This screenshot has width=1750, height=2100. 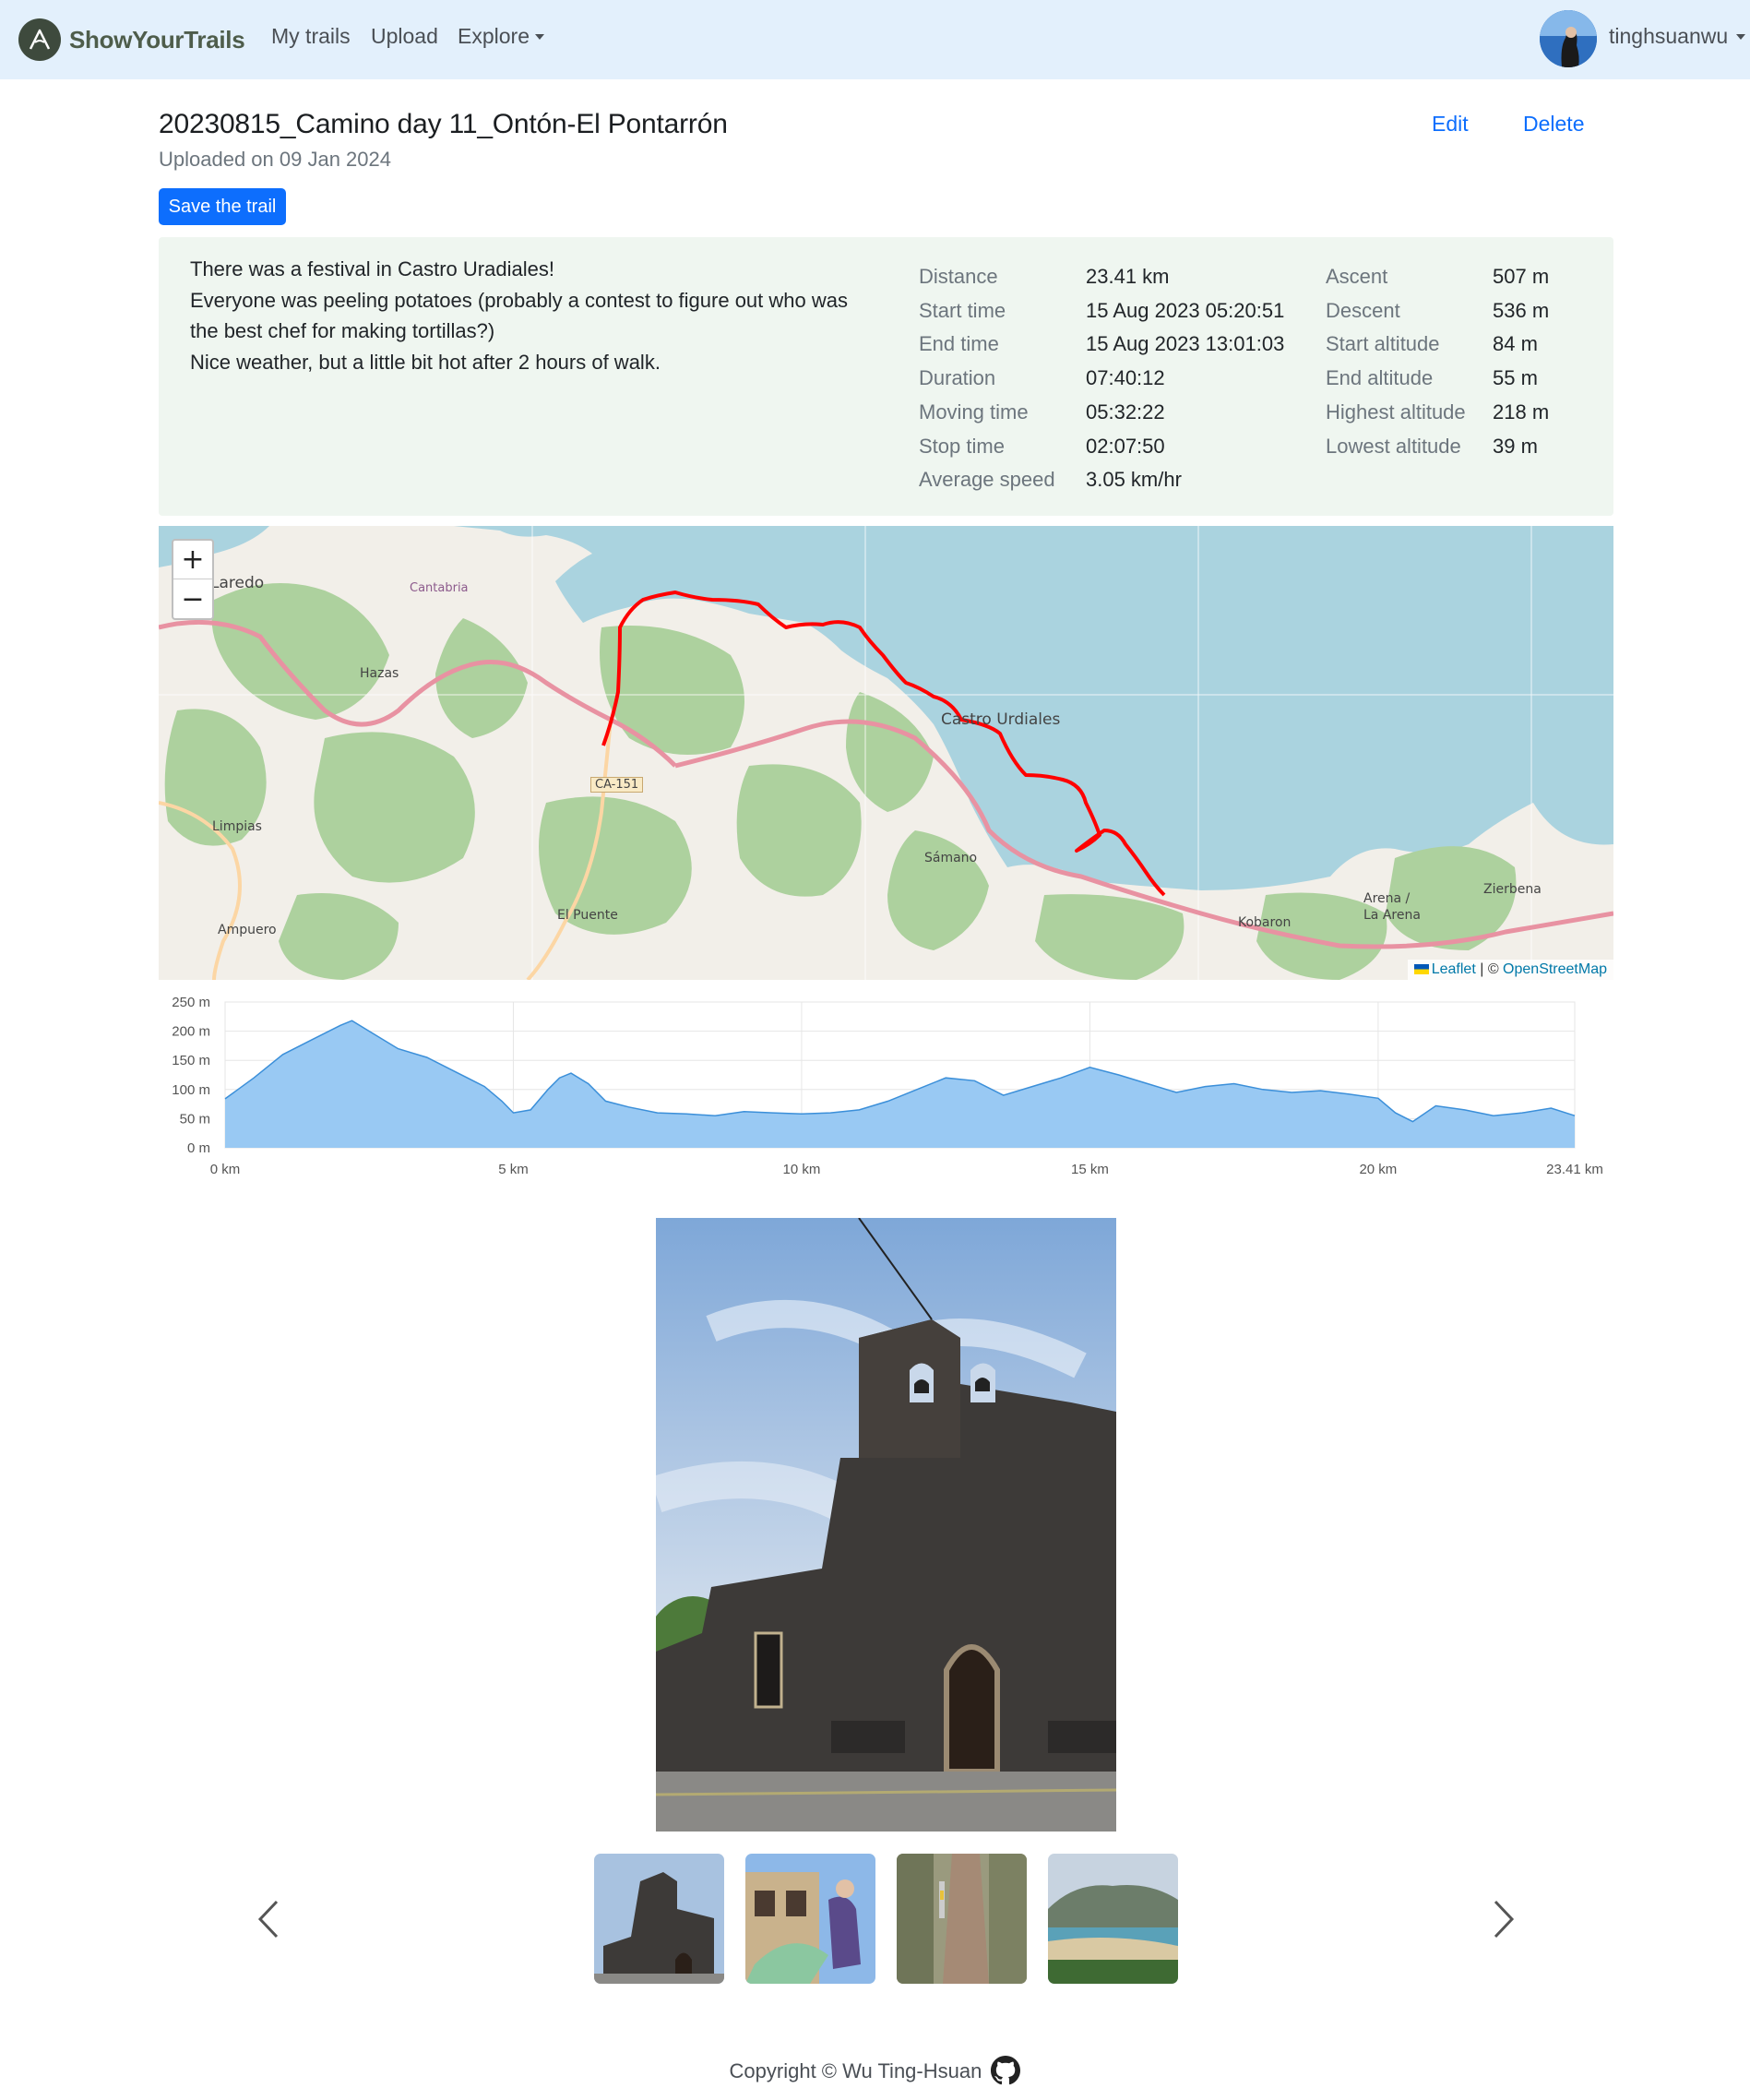 What do you see at coordinates (959, 276) in the screenshot?
I see `stat-label: Distance` at bounding box center [959, 276].